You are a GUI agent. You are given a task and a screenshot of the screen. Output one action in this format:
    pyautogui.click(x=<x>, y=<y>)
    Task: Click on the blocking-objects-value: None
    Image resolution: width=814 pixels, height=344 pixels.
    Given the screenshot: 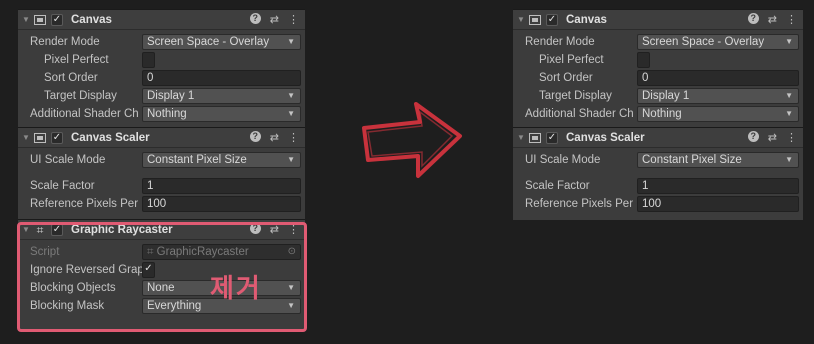 What is the action you would take?
    pyautogui.click(x=161, y=288)
    